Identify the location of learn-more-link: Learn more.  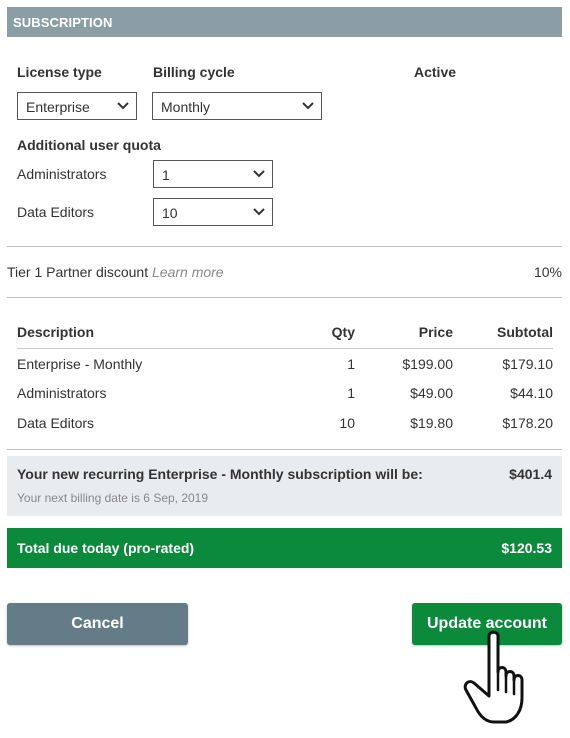
(188, 272).